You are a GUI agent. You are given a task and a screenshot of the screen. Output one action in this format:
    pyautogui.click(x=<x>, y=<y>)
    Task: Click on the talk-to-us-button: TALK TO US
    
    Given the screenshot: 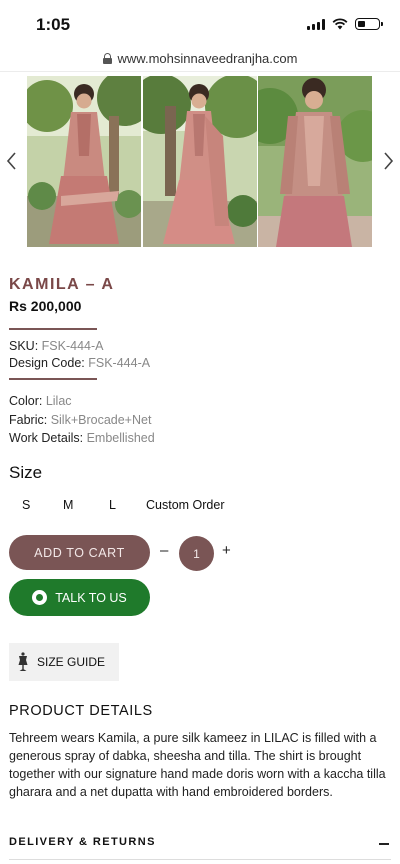 What is the action you would take?
    pyautogui.click(x=79, y=597)
    